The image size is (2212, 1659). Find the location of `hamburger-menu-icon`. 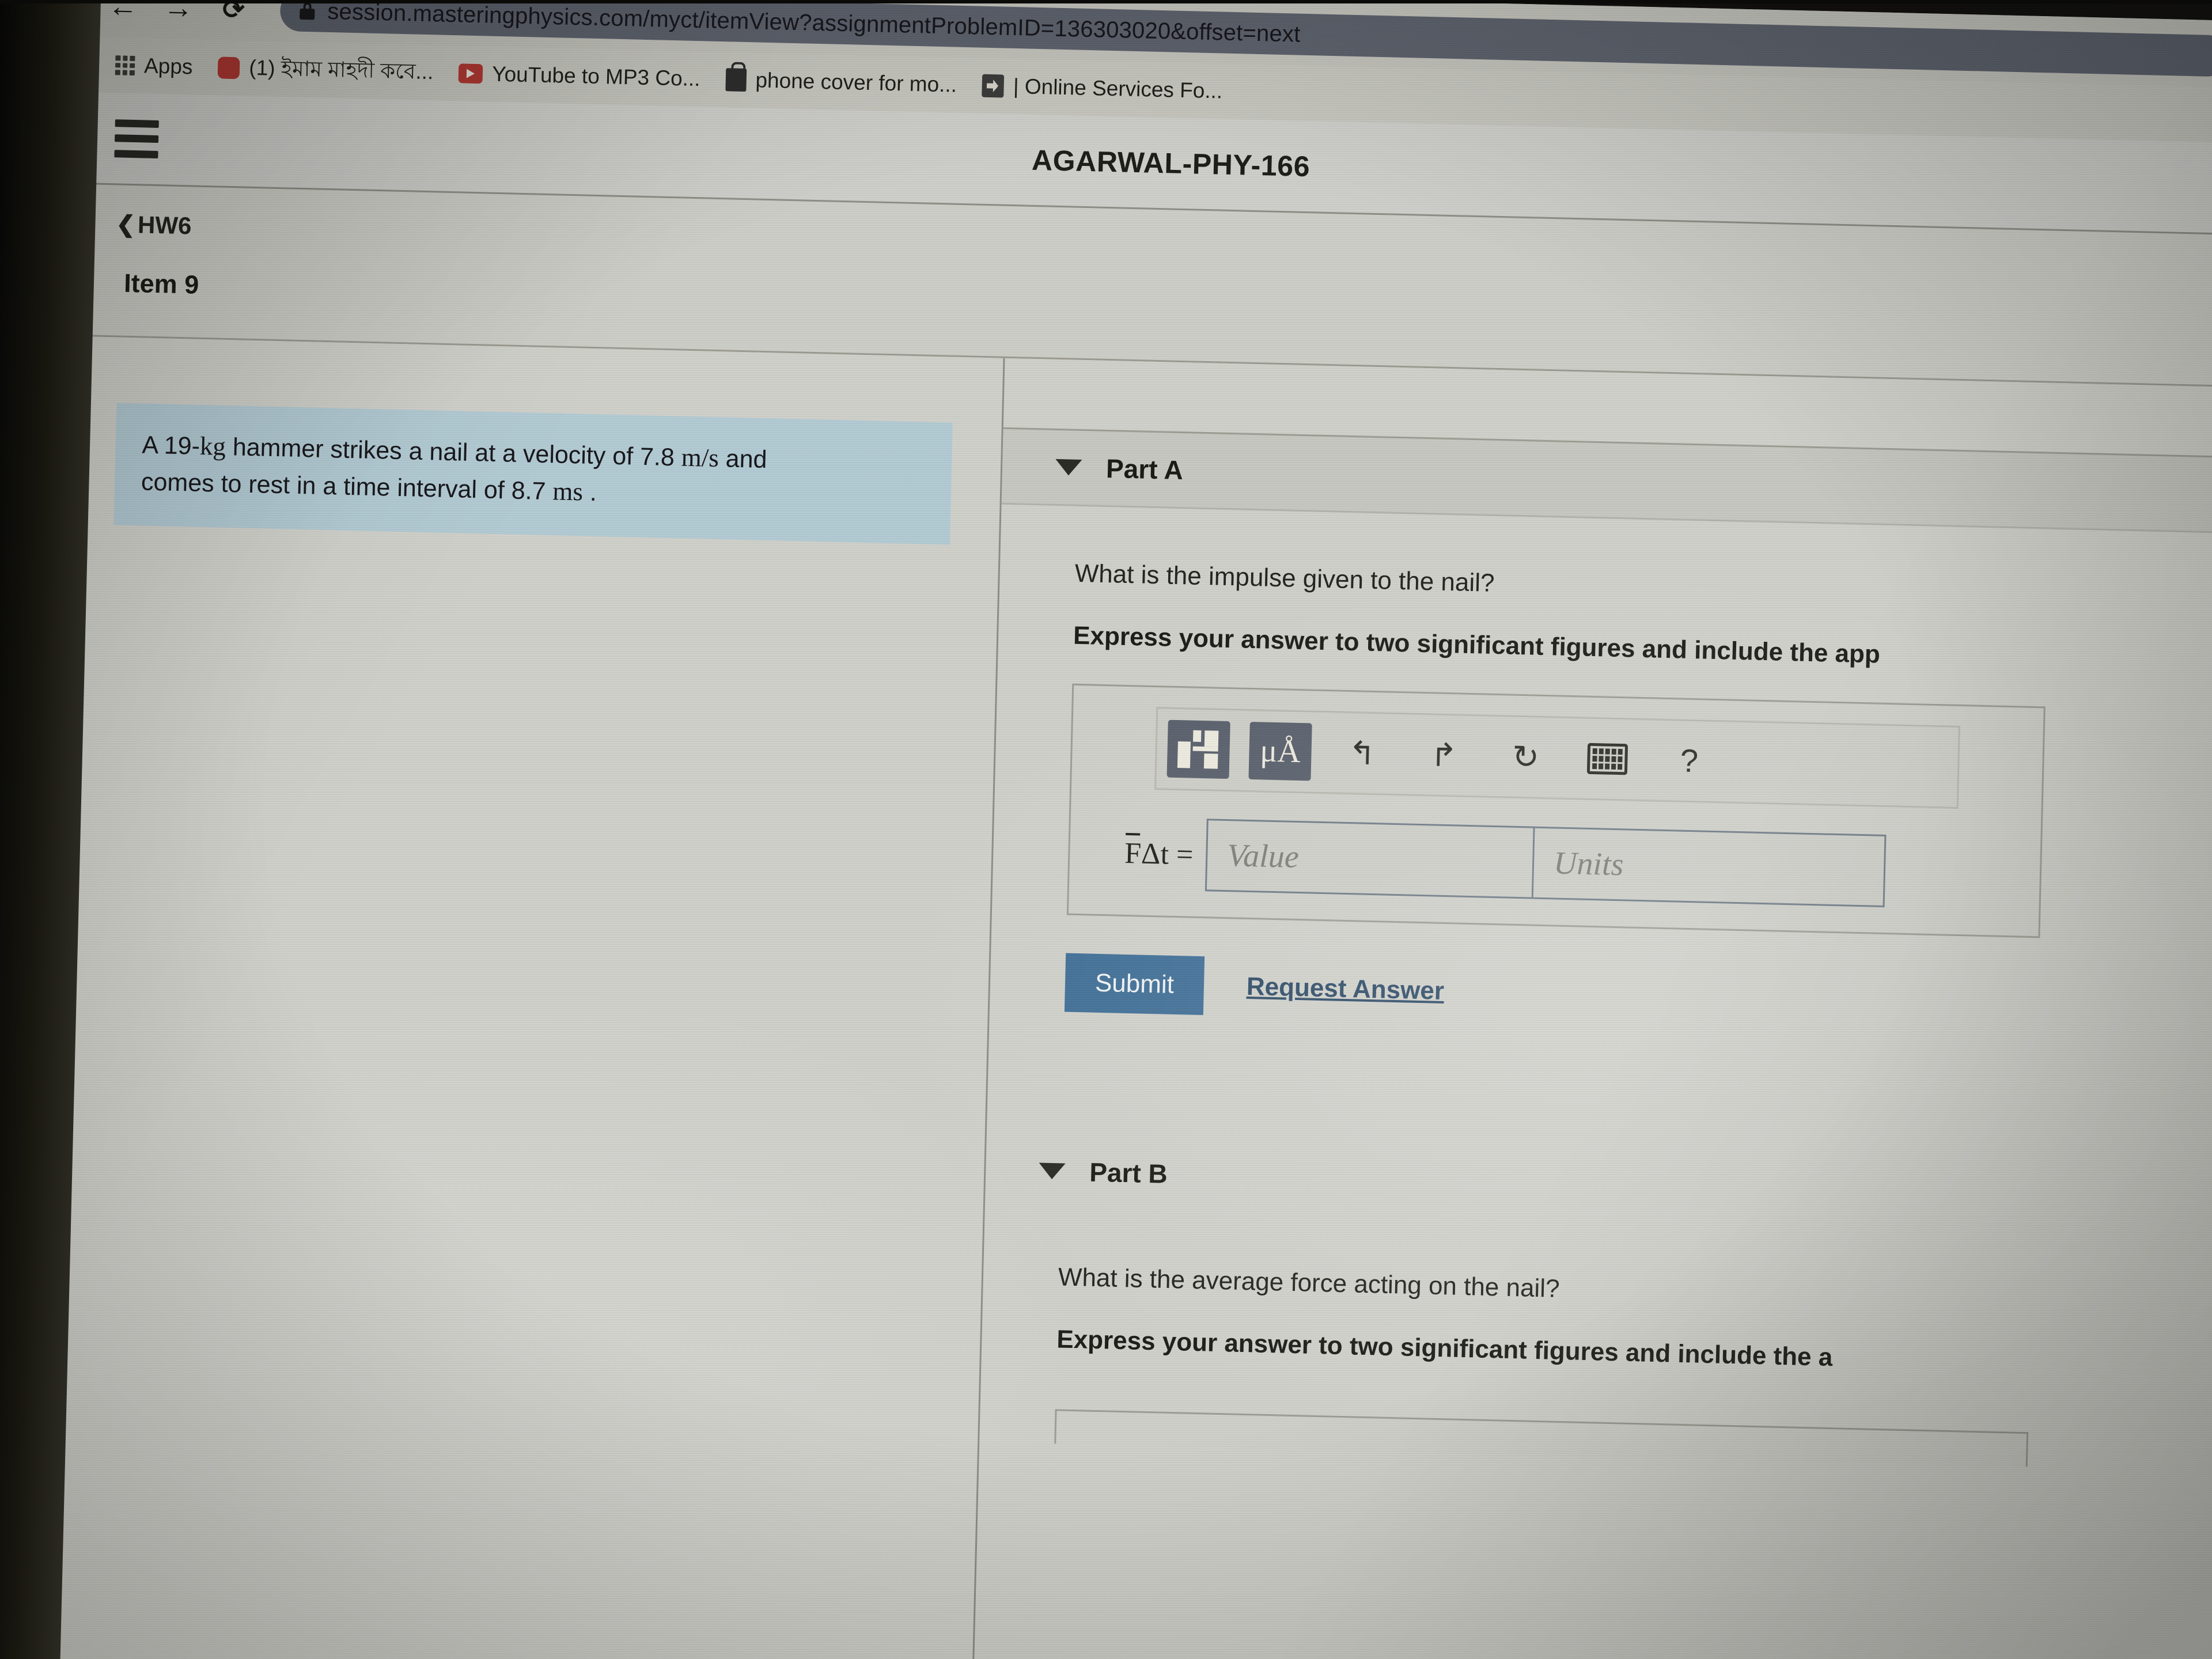

hamburger-menu-icon is located at coordinates (136, 138).